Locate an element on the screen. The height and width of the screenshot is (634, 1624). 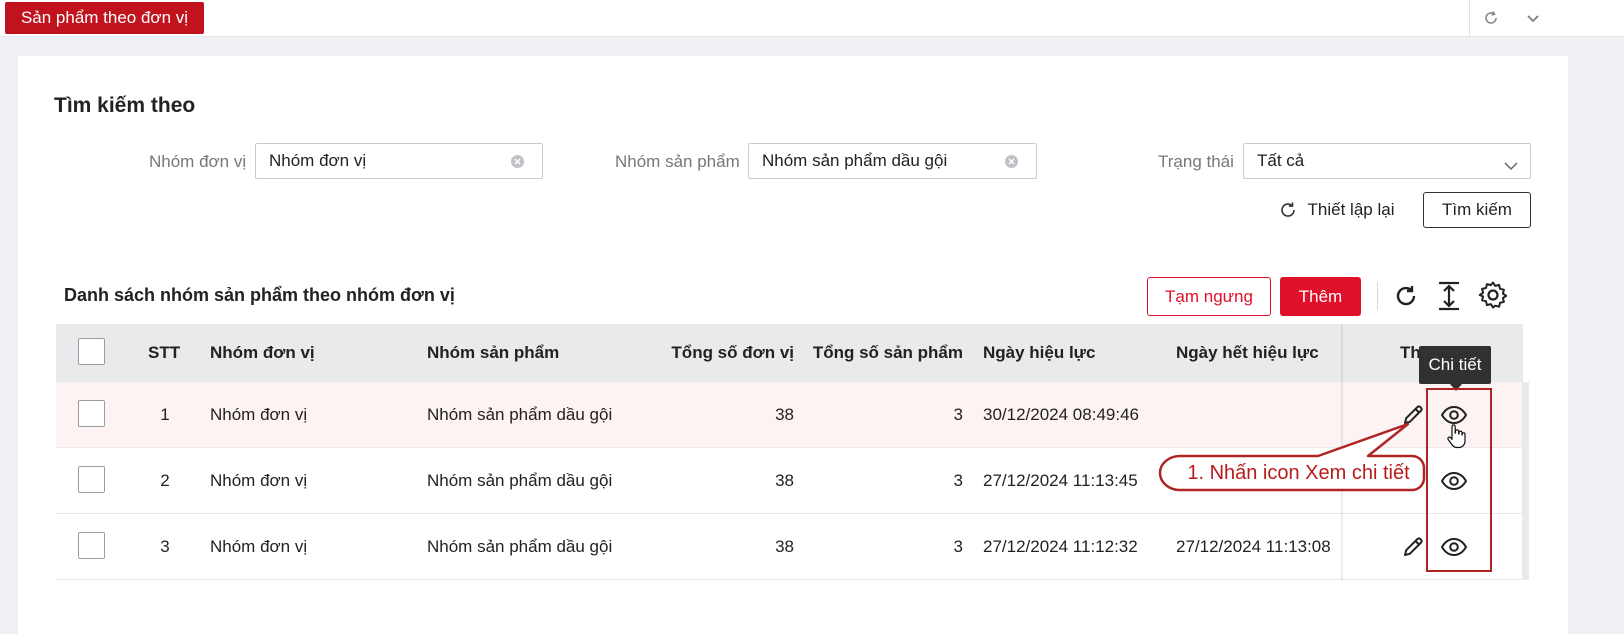
column-header-total-units: Tổng số đơn vị is located at coordinates (715, 353).